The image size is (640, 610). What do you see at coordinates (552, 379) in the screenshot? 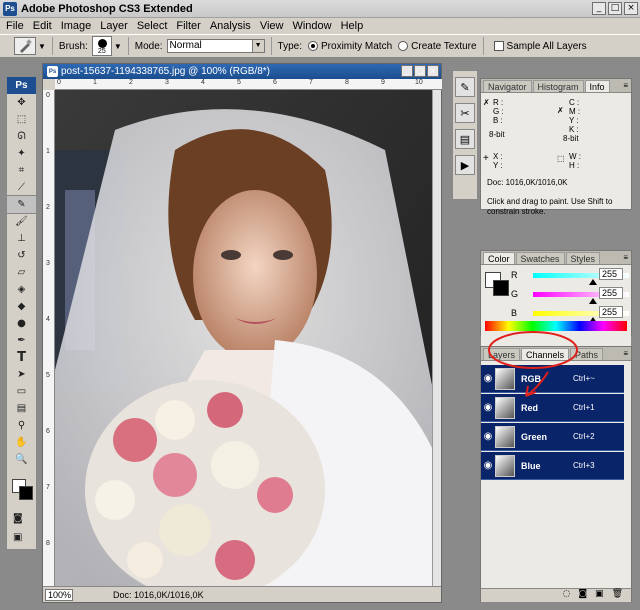
I see `channel-row-rgb: ◉ RGB Ctrl+~` at bounding box center [552, 379].